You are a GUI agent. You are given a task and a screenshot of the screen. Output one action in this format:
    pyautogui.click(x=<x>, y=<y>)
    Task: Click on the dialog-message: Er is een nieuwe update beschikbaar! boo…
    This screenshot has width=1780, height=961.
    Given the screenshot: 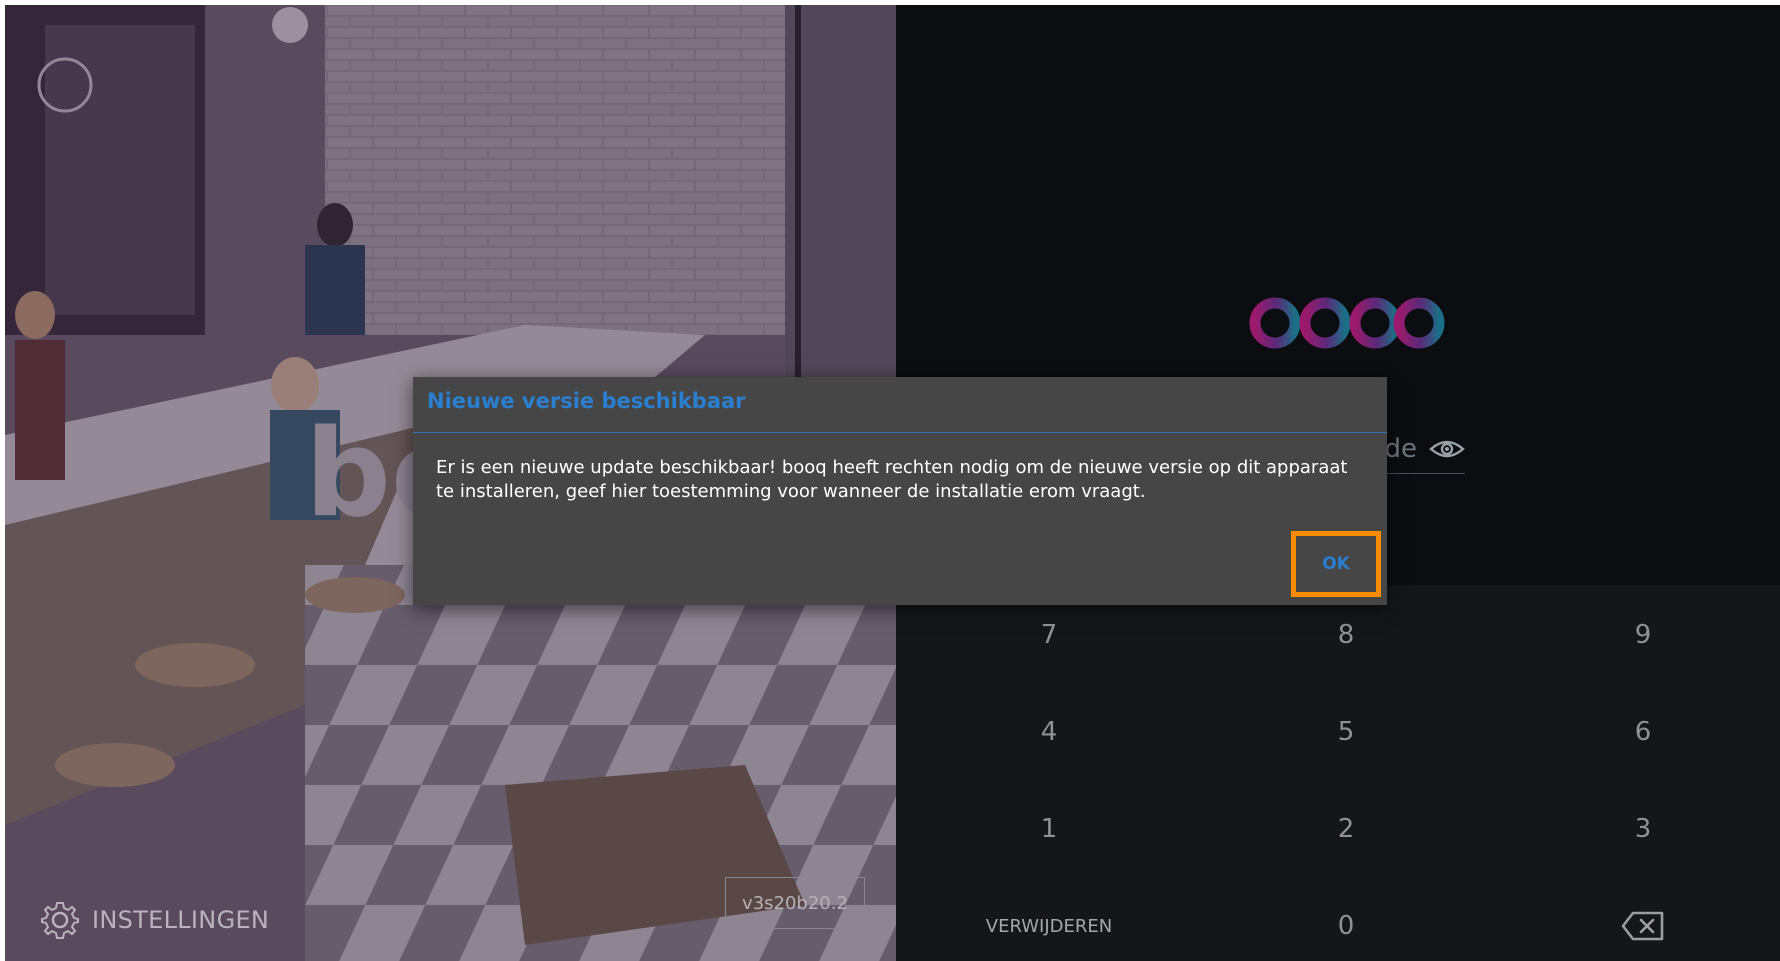 What is the action you would take?
    pyautogui.click(x=892, y=479)
    